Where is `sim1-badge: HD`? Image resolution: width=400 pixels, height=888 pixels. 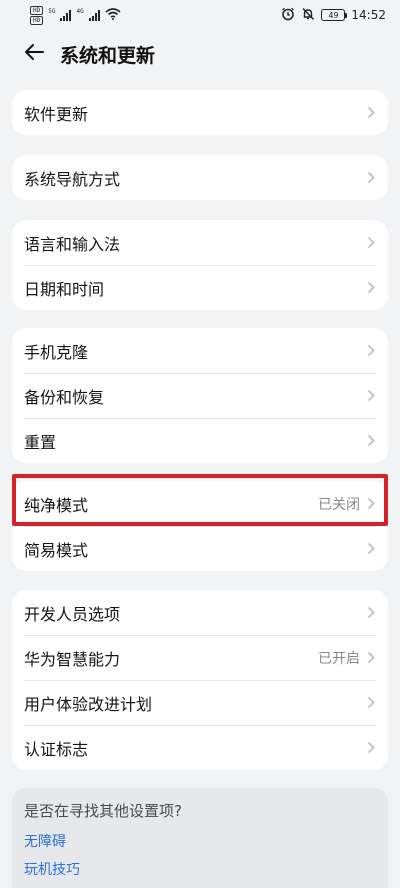 sim1-badge: HD is located at coordinates (37, 10).